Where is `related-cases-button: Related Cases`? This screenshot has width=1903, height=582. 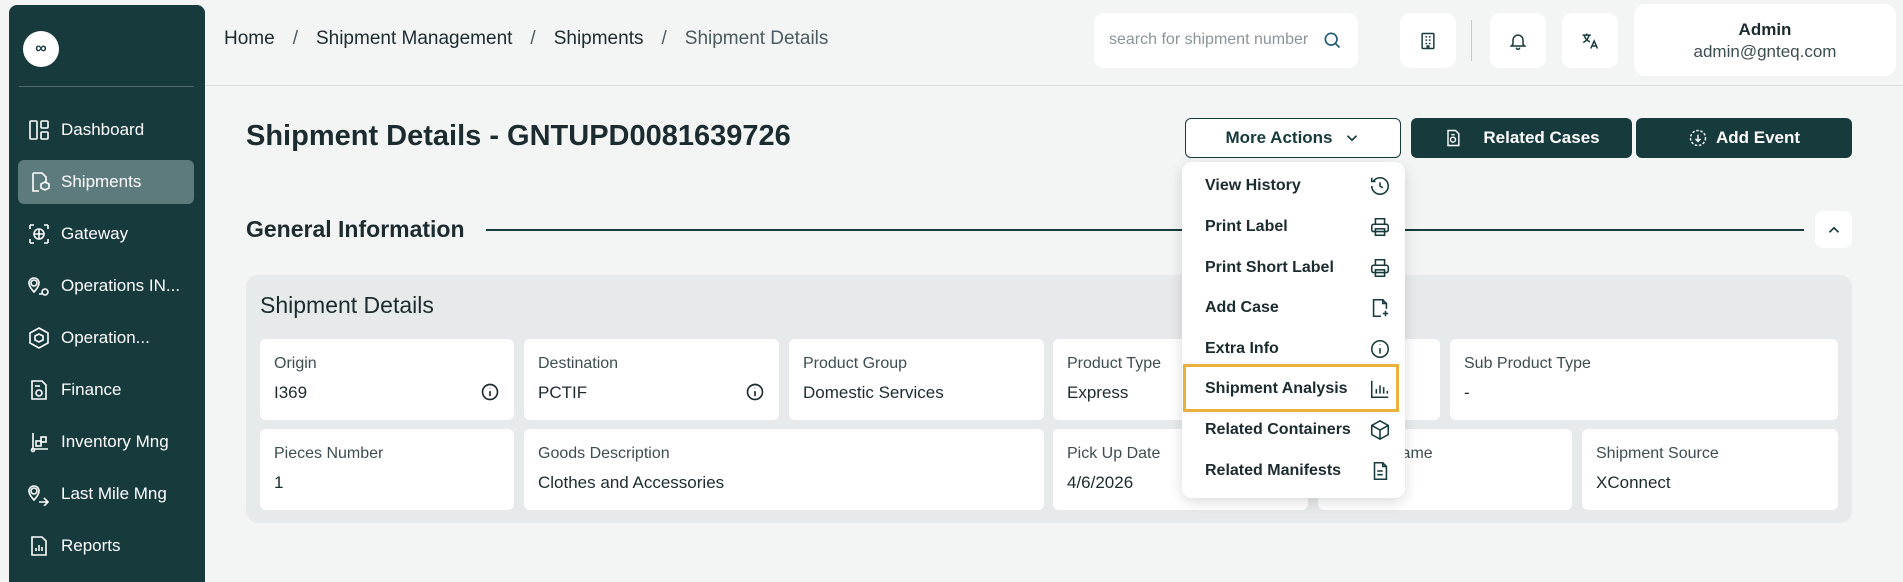 related-cases-button: Related Cases is located at coordinates (1521, 138).